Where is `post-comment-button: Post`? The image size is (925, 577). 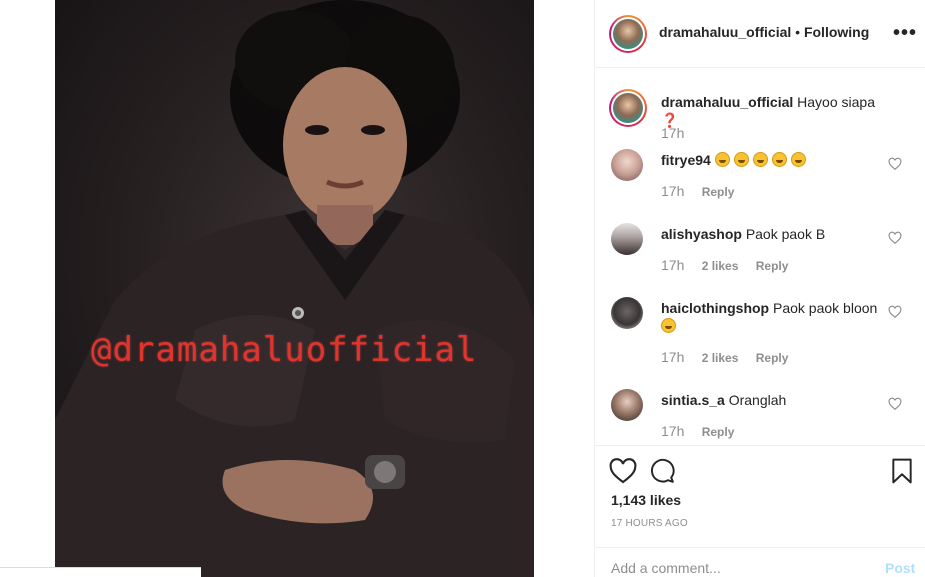
post-comment-button: Post is located at coordinates (900, 568).